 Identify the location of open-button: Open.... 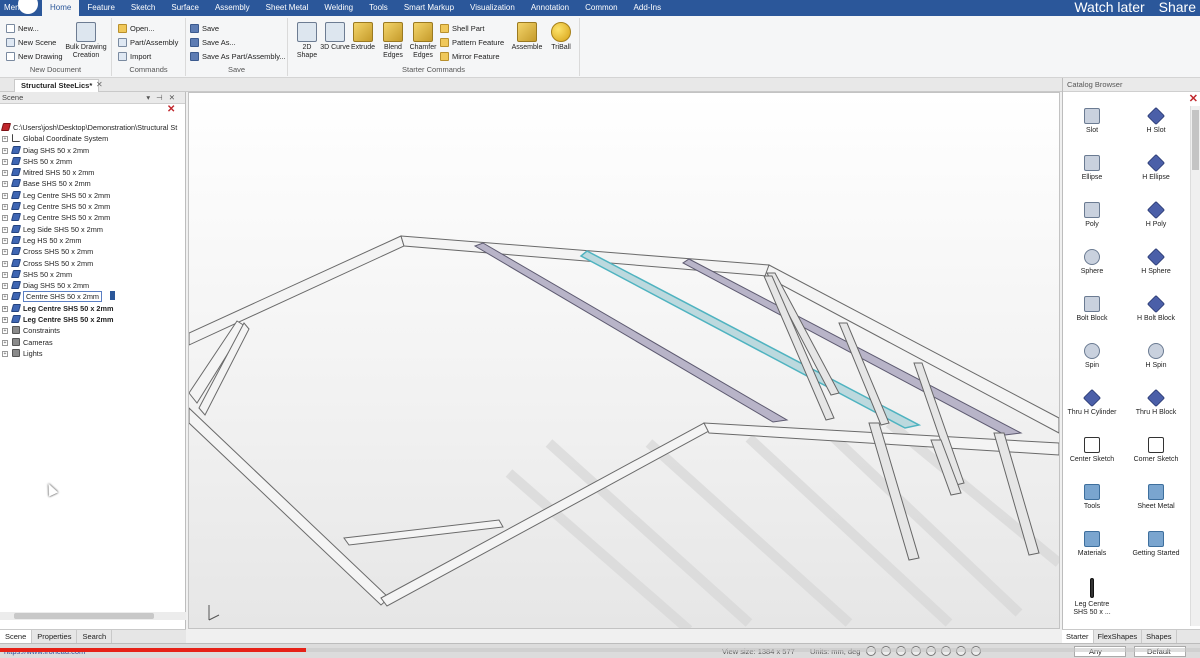
(136, 28).